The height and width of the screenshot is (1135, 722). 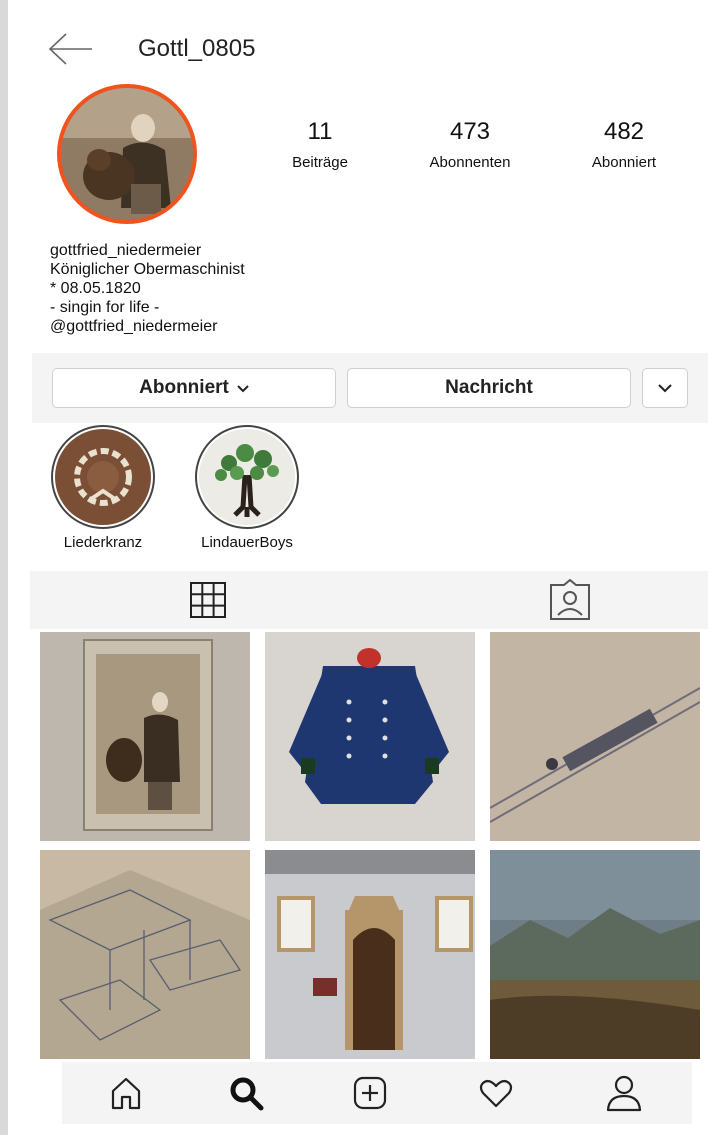 I want to click on bottom-nav, so click(x=377, y=1093).